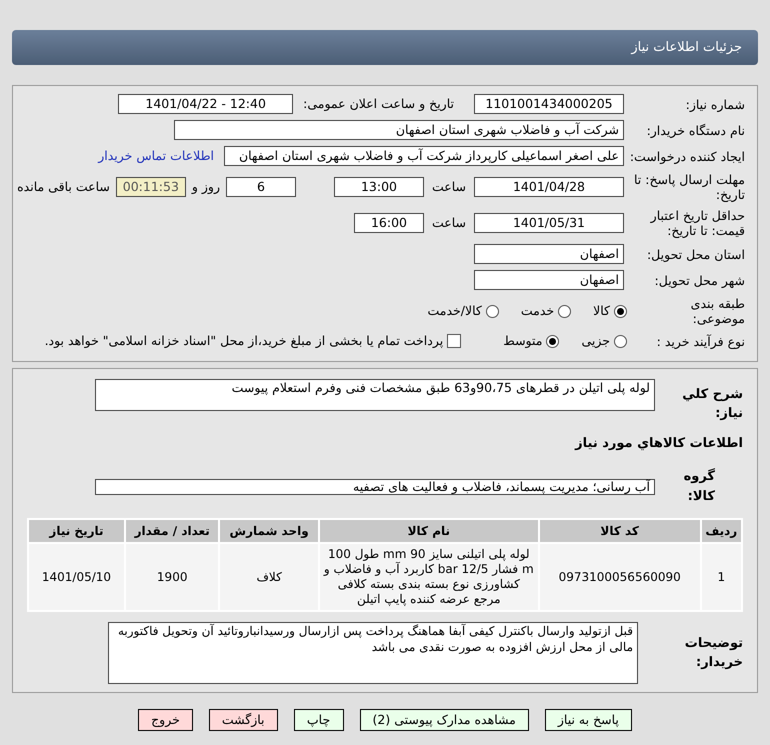  What do you see at coordinates (699, 280) in the screenshot?
I see `field-label: شهر محل تحویل:` at bounding box center [699, 280].